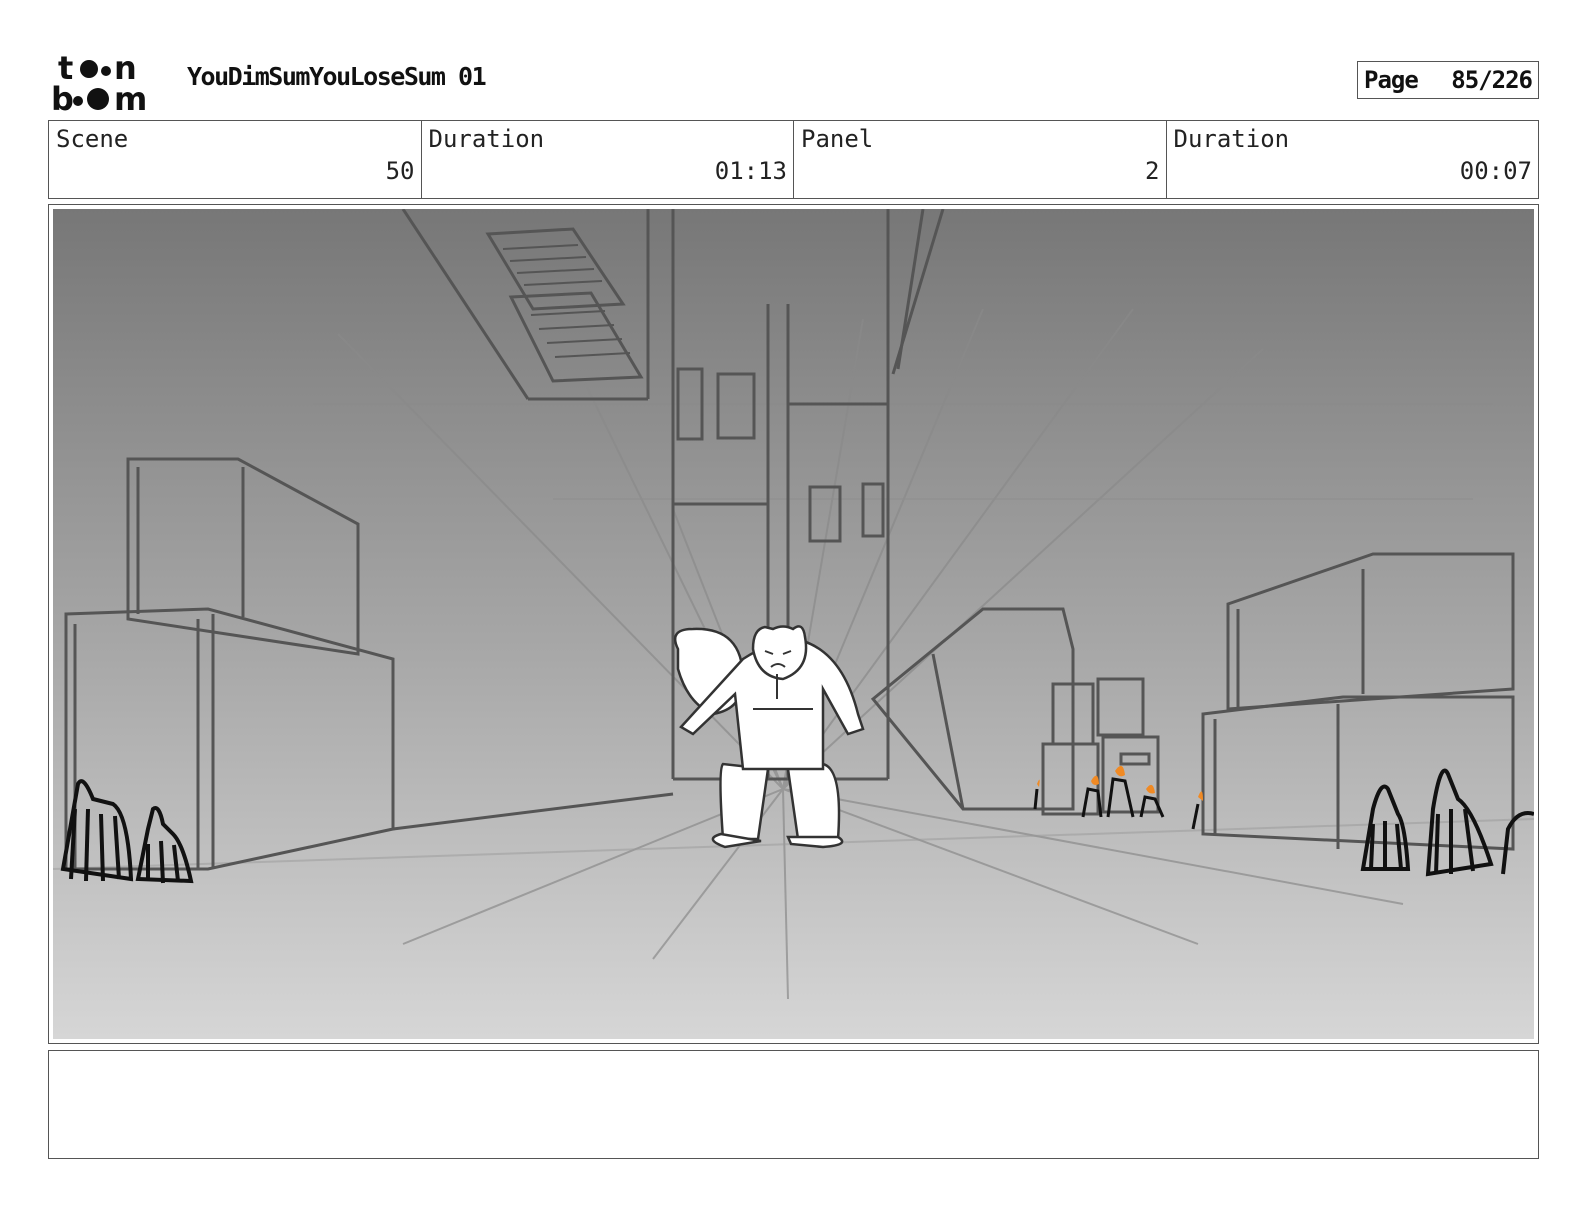 The height and width of the screenshot is (1224, 1584). Describe the element at coordinates (837, 139) in the screenshot. I see `panel-label: Panel` at that location.